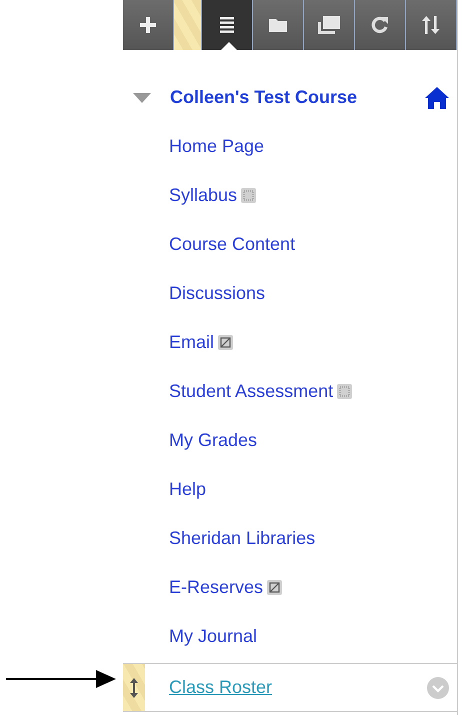  I want to click on menu-link: Discussions, so click(217, 293).